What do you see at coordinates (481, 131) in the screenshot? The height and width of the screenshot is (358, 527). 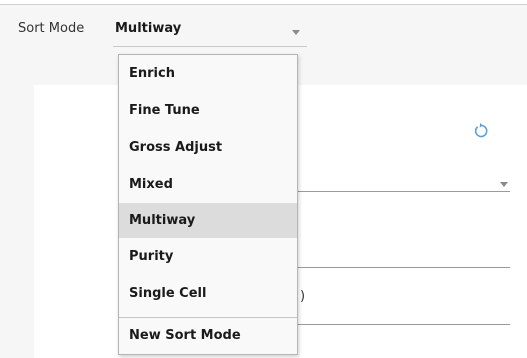 I see `refresh-icon` at bounding box center [481, 131].